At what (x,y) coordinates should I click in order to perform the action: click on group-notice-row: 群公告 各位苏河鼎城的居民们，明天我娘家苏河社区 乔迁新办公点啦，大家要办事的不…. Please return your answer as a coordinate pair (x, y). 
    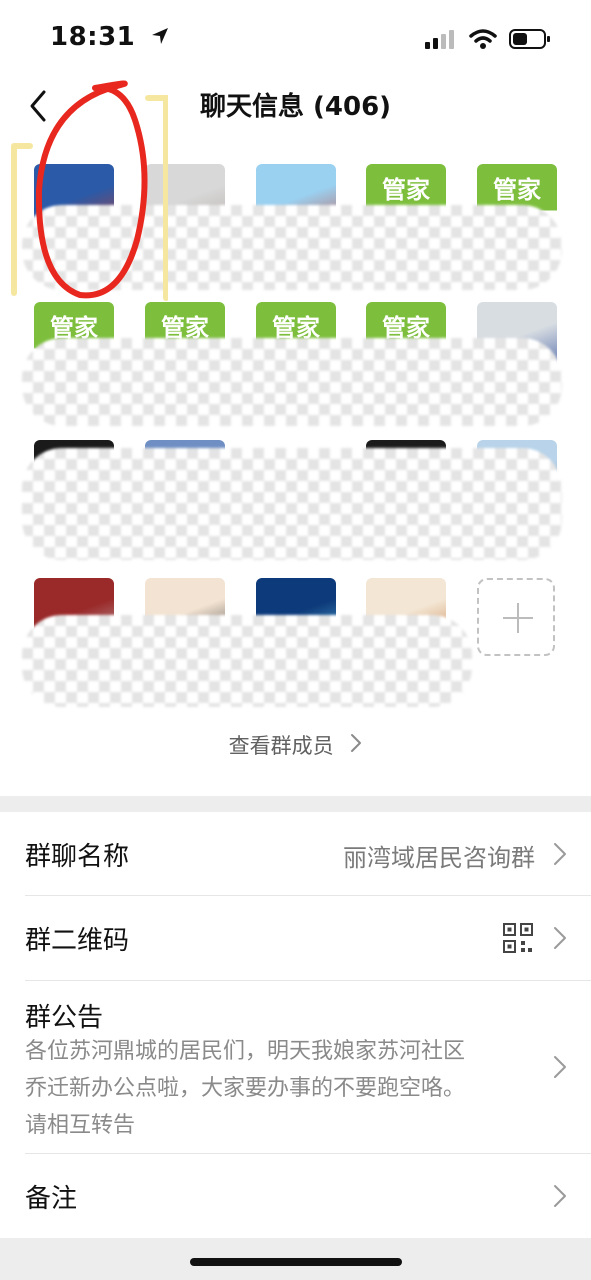
    Looking at the image, I should click on (295, 1067).